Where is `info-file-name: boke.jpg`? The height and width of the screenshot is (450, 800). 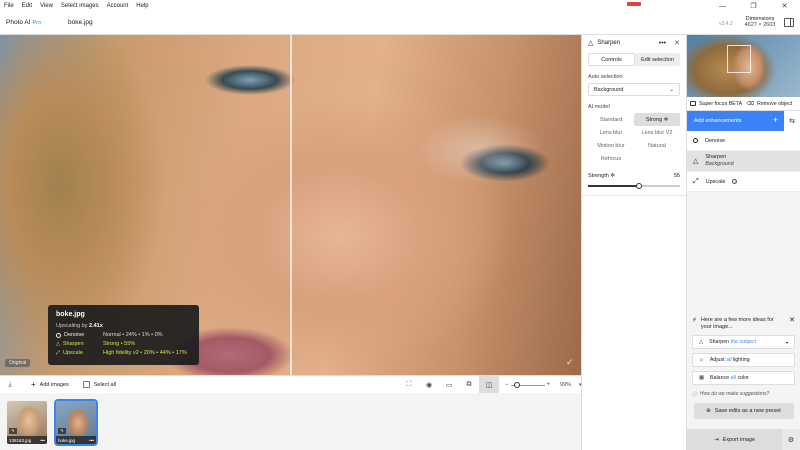
info-file-name: boke.jpg is located at coordinates (70, 314).